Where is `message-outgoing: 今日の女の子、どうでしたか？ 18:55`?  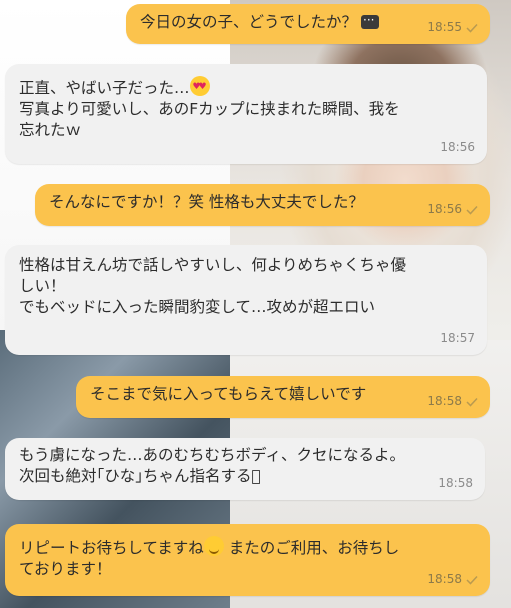
message-outgoing: 今日の女の子、どうでしたか？ 18:55 is located at coordinates (308, 24).